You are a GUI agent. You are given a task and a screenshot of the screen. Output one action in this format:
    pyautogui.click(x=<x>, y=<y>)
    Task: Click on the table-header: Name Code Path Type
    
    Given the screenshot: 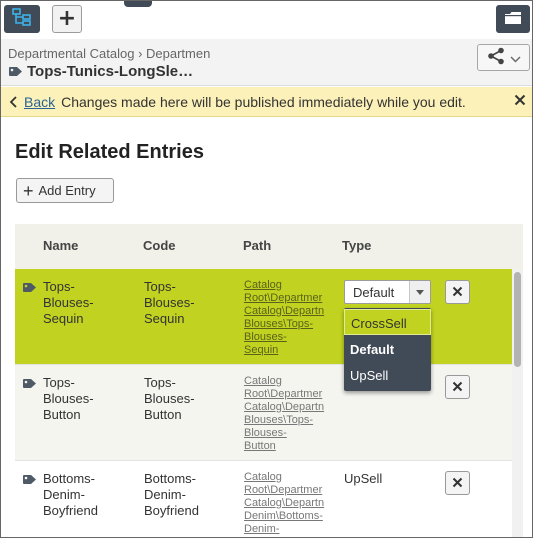 What is the action you would take?
    pyautogui.click(x=269, y=246)
    